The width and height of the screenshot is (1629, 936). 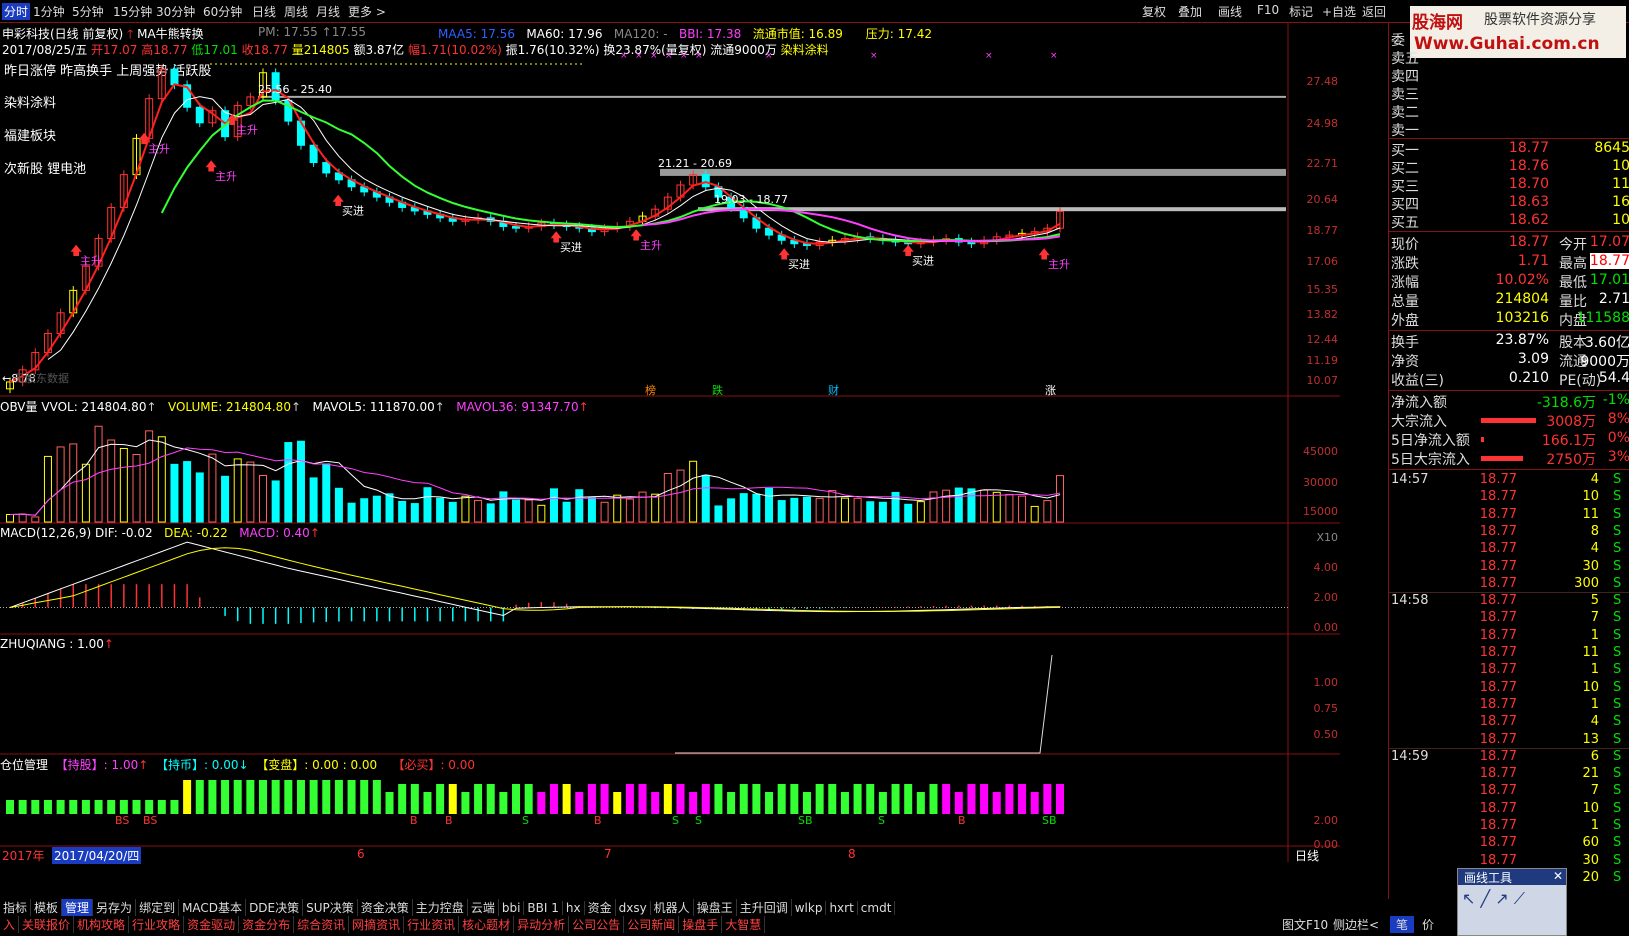 I want to click on formula-tab-14: 资金, so click(x=600, y=907).